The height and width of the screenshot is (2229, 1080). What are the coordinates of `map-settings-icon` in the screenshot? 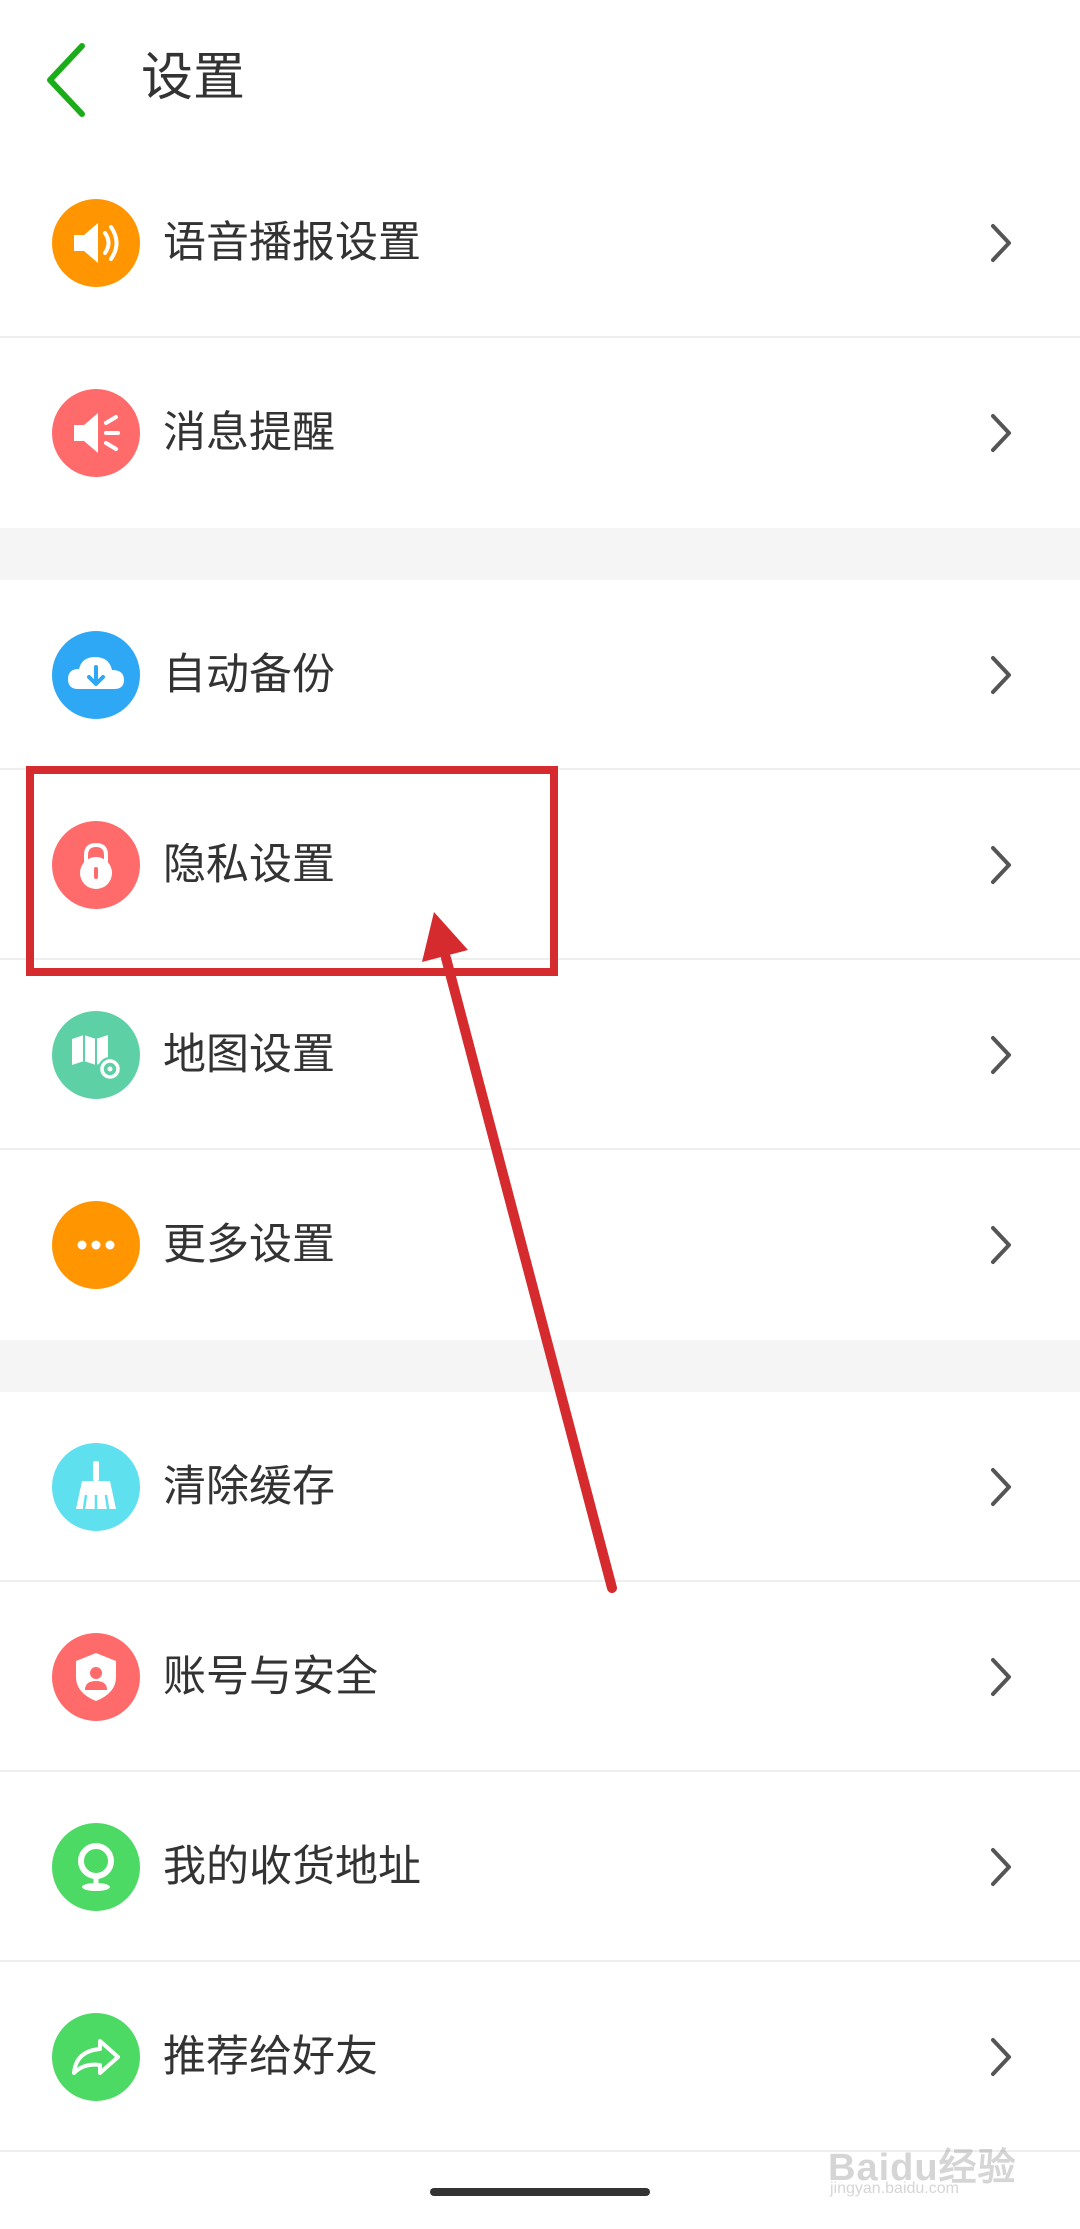 It's located at (96, 1055).